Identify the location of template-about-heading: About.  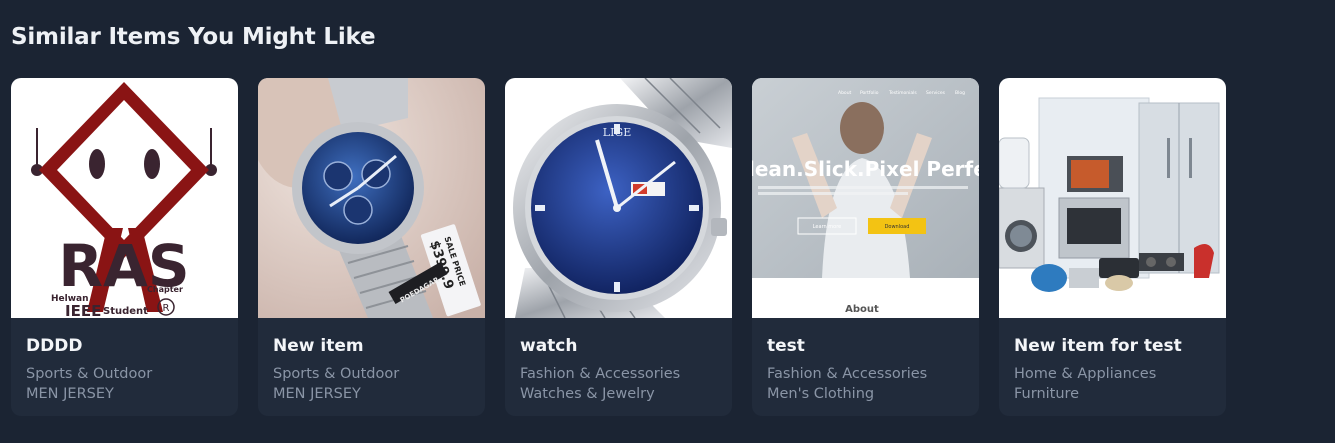
(862, 309).